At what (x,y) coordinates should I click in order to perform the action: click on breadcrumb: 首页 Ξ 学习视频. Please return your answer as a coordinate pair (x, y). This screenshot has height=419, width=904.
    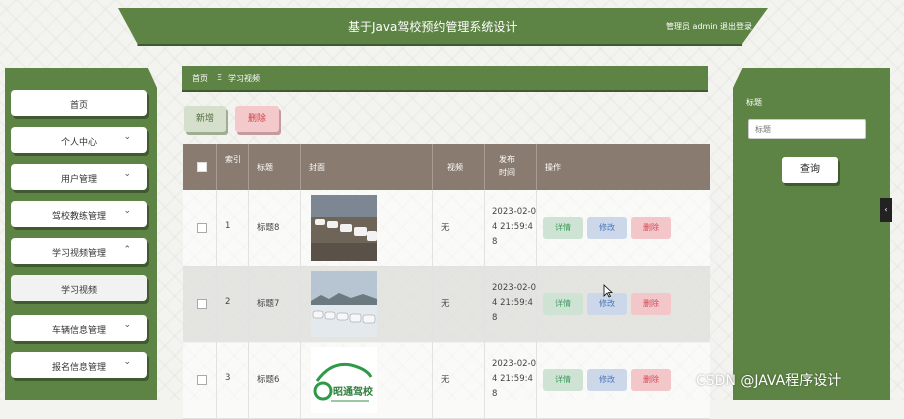
    Looking at the image, I should click on (445, 78).